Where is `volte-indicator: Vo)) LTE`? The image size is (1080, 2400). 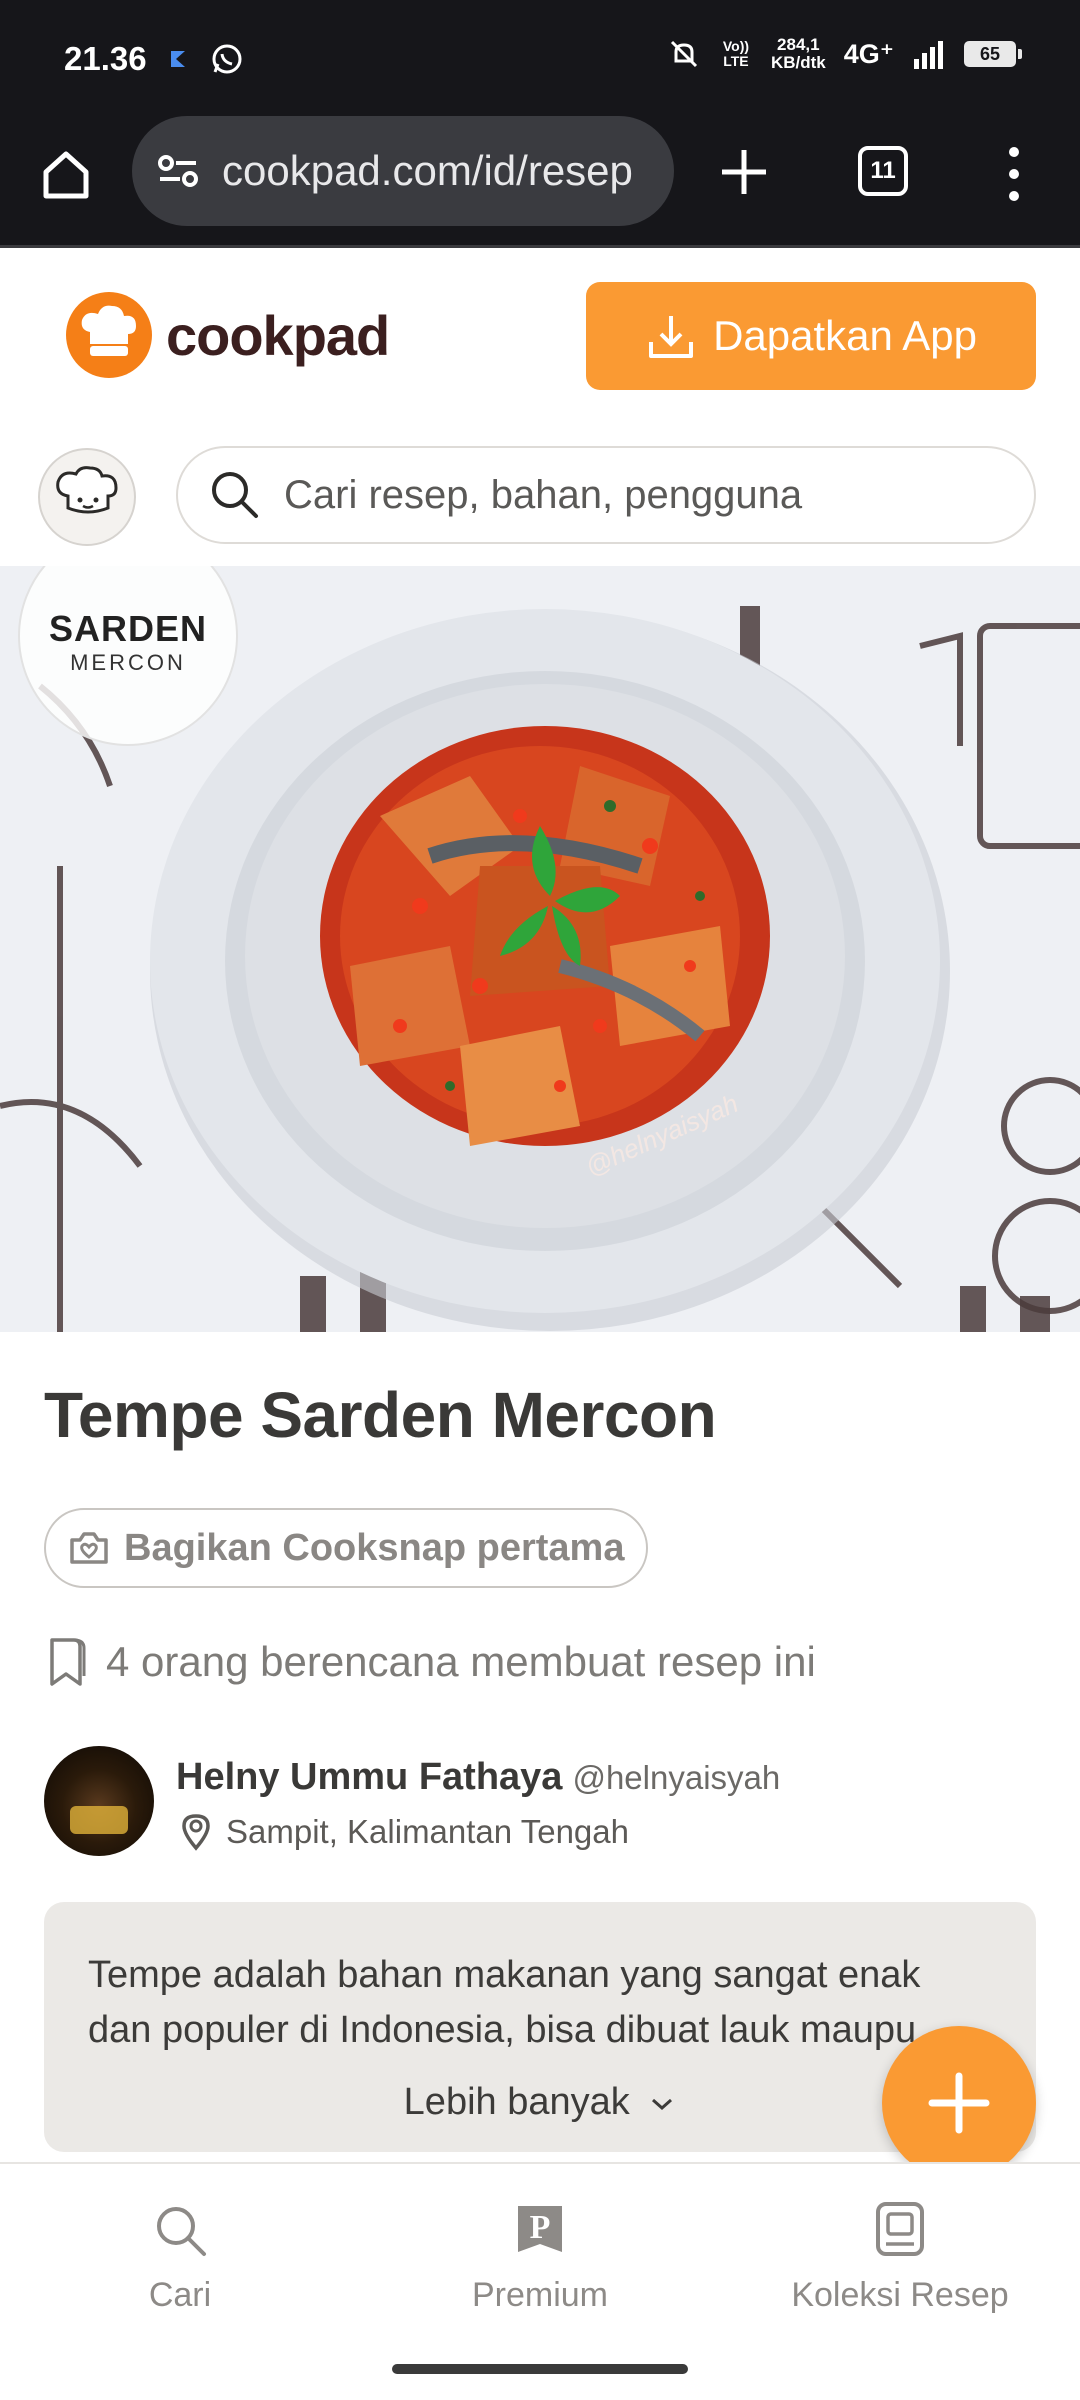
volte-indicator: Vo)) LTE is located at coordinates (736, 53).